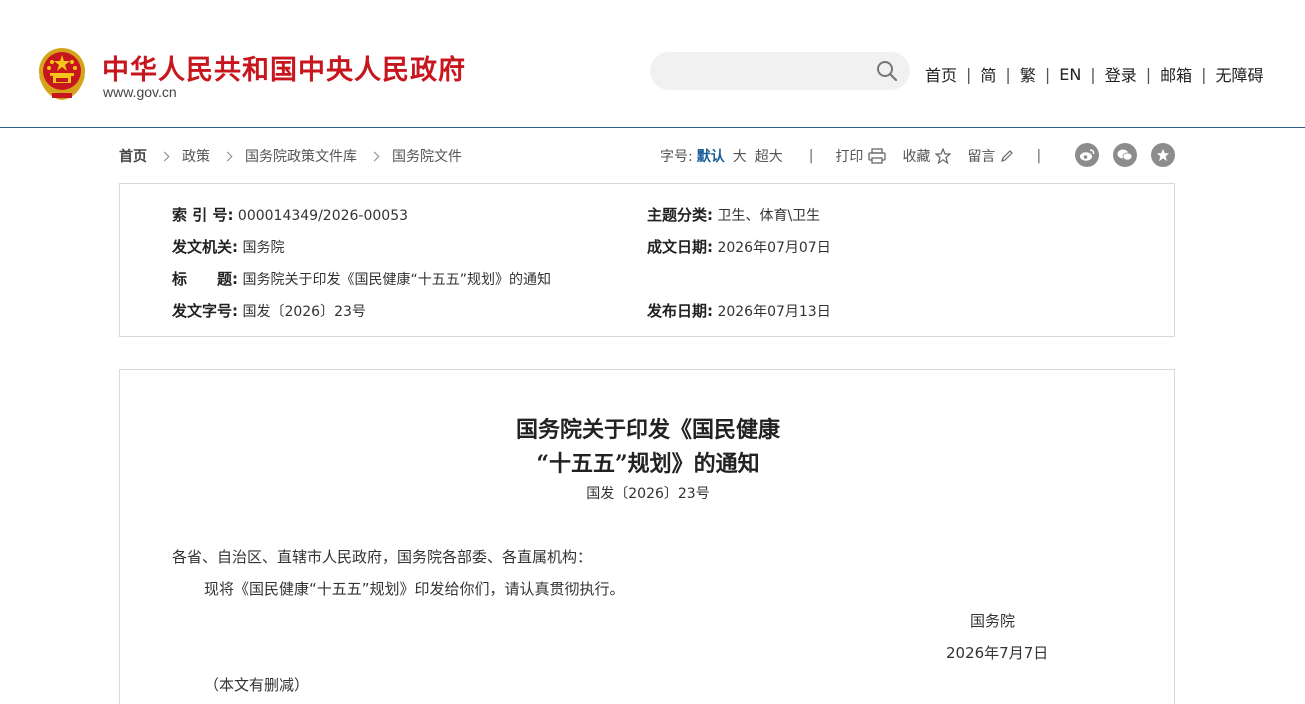 This screenshot has height=704, width=1305. I want to click on meta-written-date: 成文日期: 2026年07月07日, so click(739, 246).